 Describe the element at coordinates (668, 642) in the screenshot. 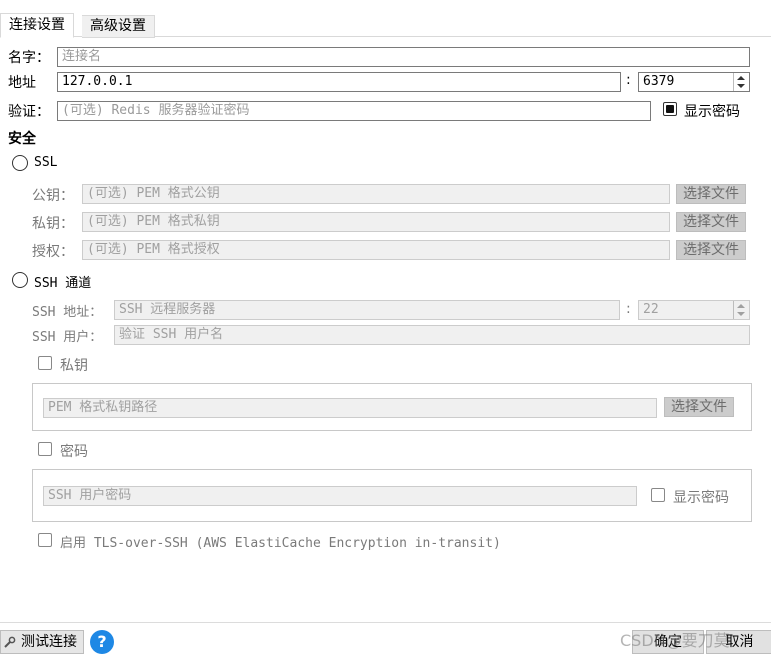

I see `ok-button: 确定` at that location.